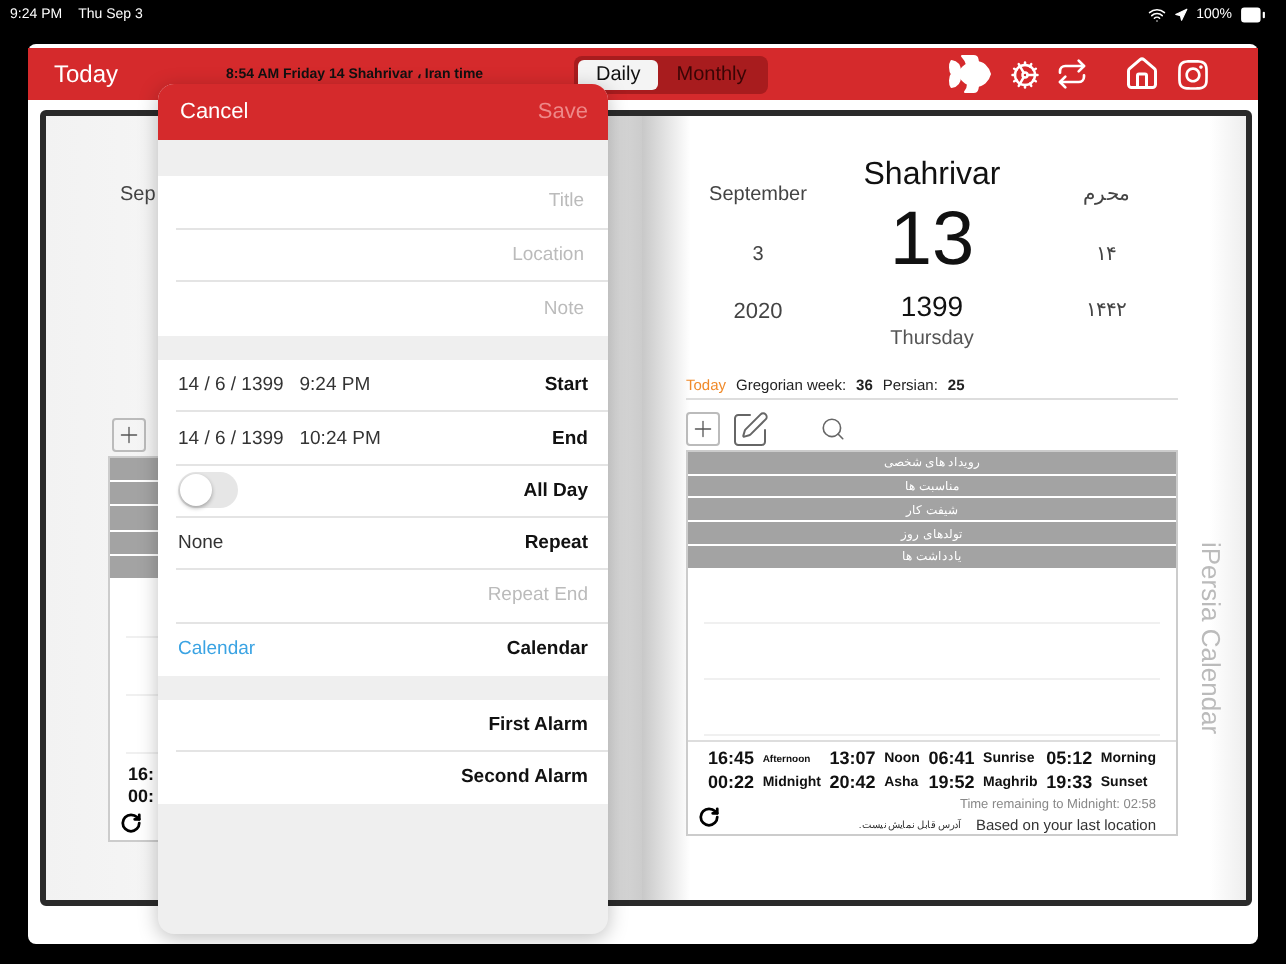 Image resolution: width=1286 pixels, height=964 pixels. What do you see at coordinates (556, 543) in the screenshot?
I see `row-label: Repeat` at bounding box center [556, 543].